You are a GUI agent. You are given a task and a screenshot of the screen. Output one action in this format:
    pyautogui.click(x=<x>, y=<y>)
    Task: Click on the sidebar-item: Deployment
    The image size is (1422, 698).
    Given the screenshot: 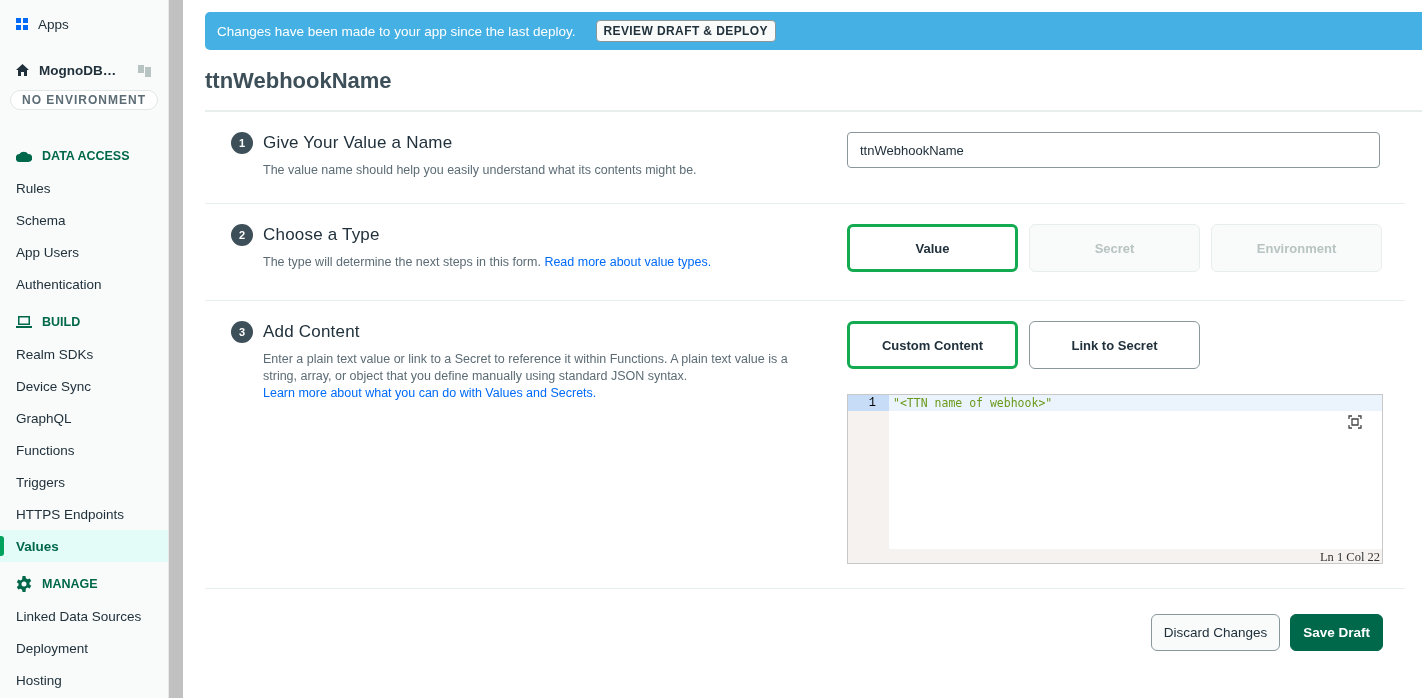 What is the action you would take?
    pyautogui.click(x=84, y=648)
    